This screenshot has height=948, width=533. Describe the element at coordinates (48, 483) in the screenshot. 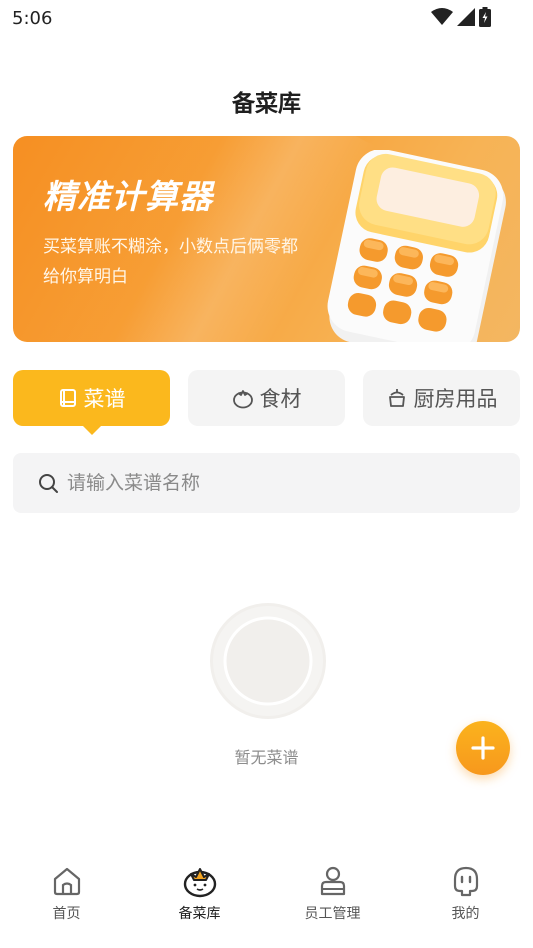

I see `search-icon` at that location.